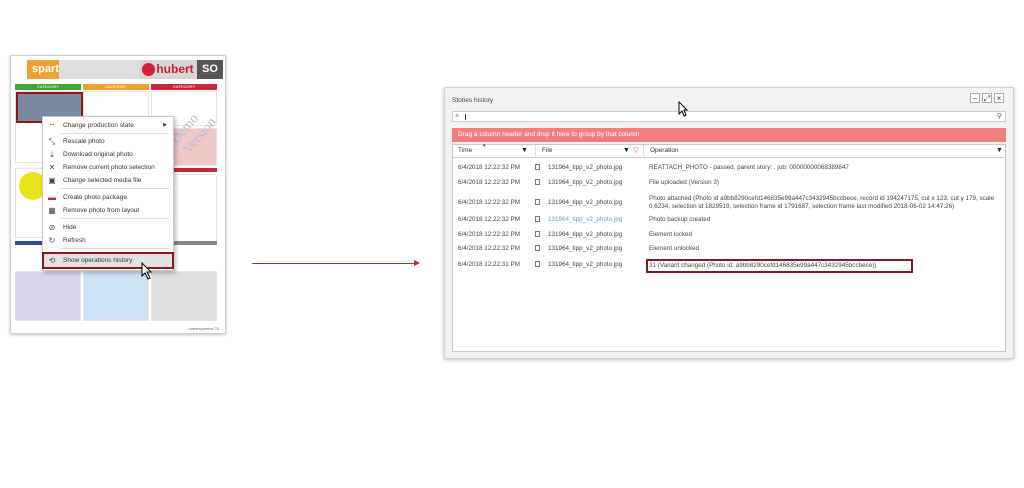 Image resolution: width=1024 pixels, height=488 pixels. Describe the element at coordinates (484, 146) in the screenshot. I see `sort-desc-icon: ▾` at that location.